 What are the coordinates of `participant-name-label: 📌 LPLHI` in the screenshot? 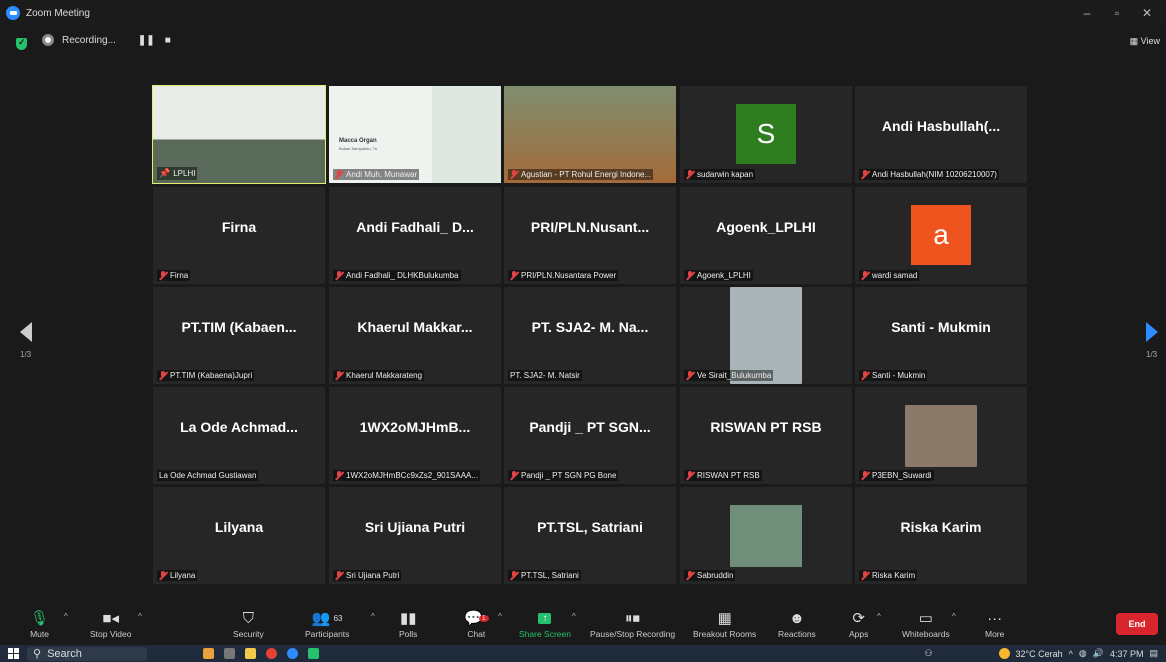 It's located at (177, 173).